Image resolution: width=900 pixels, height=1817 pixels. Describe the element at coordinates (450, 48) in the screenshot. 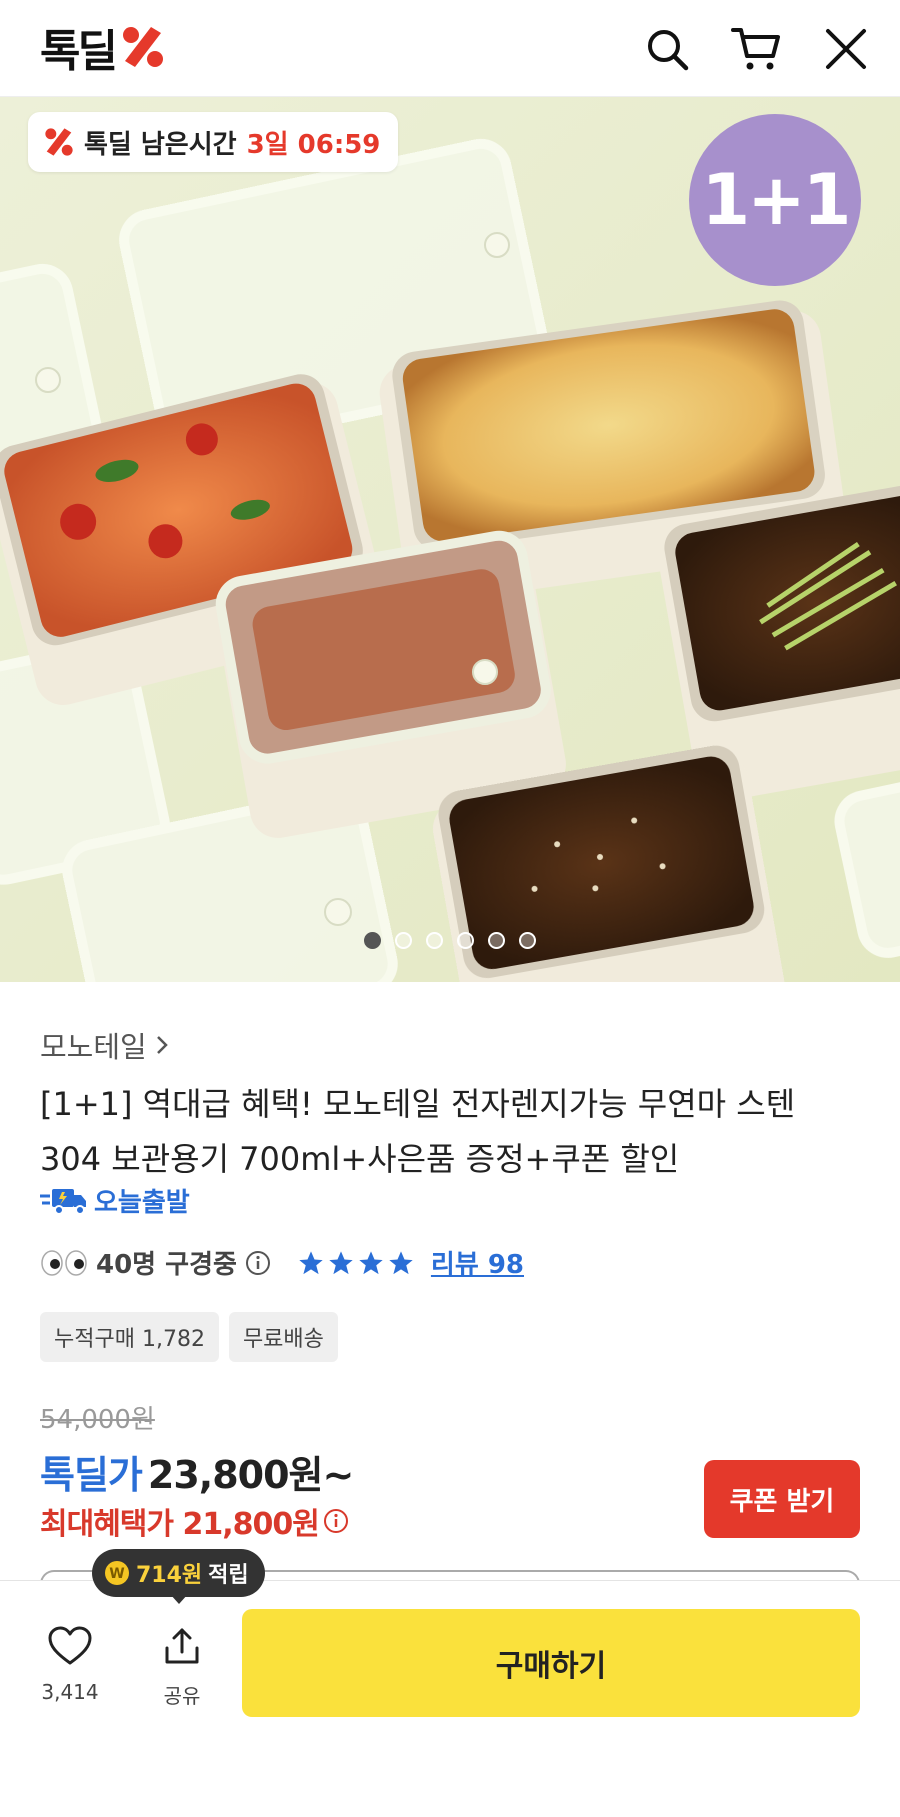

I see `app-header: 톡딜` at that location.